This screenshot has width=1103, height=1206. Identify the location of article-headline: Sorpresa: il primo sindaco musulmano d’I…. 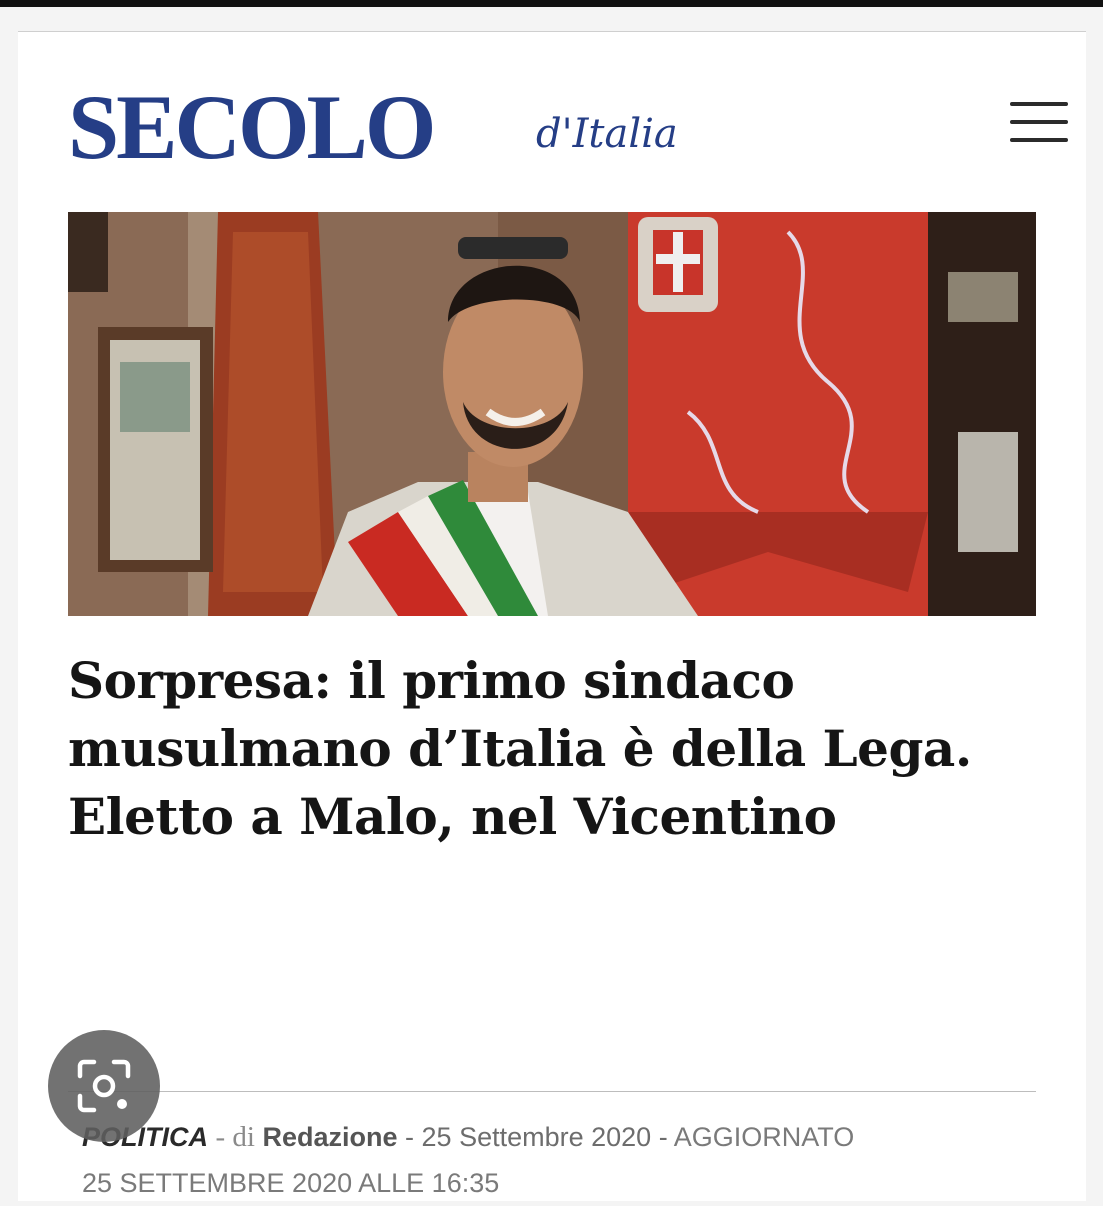
(548, 749).